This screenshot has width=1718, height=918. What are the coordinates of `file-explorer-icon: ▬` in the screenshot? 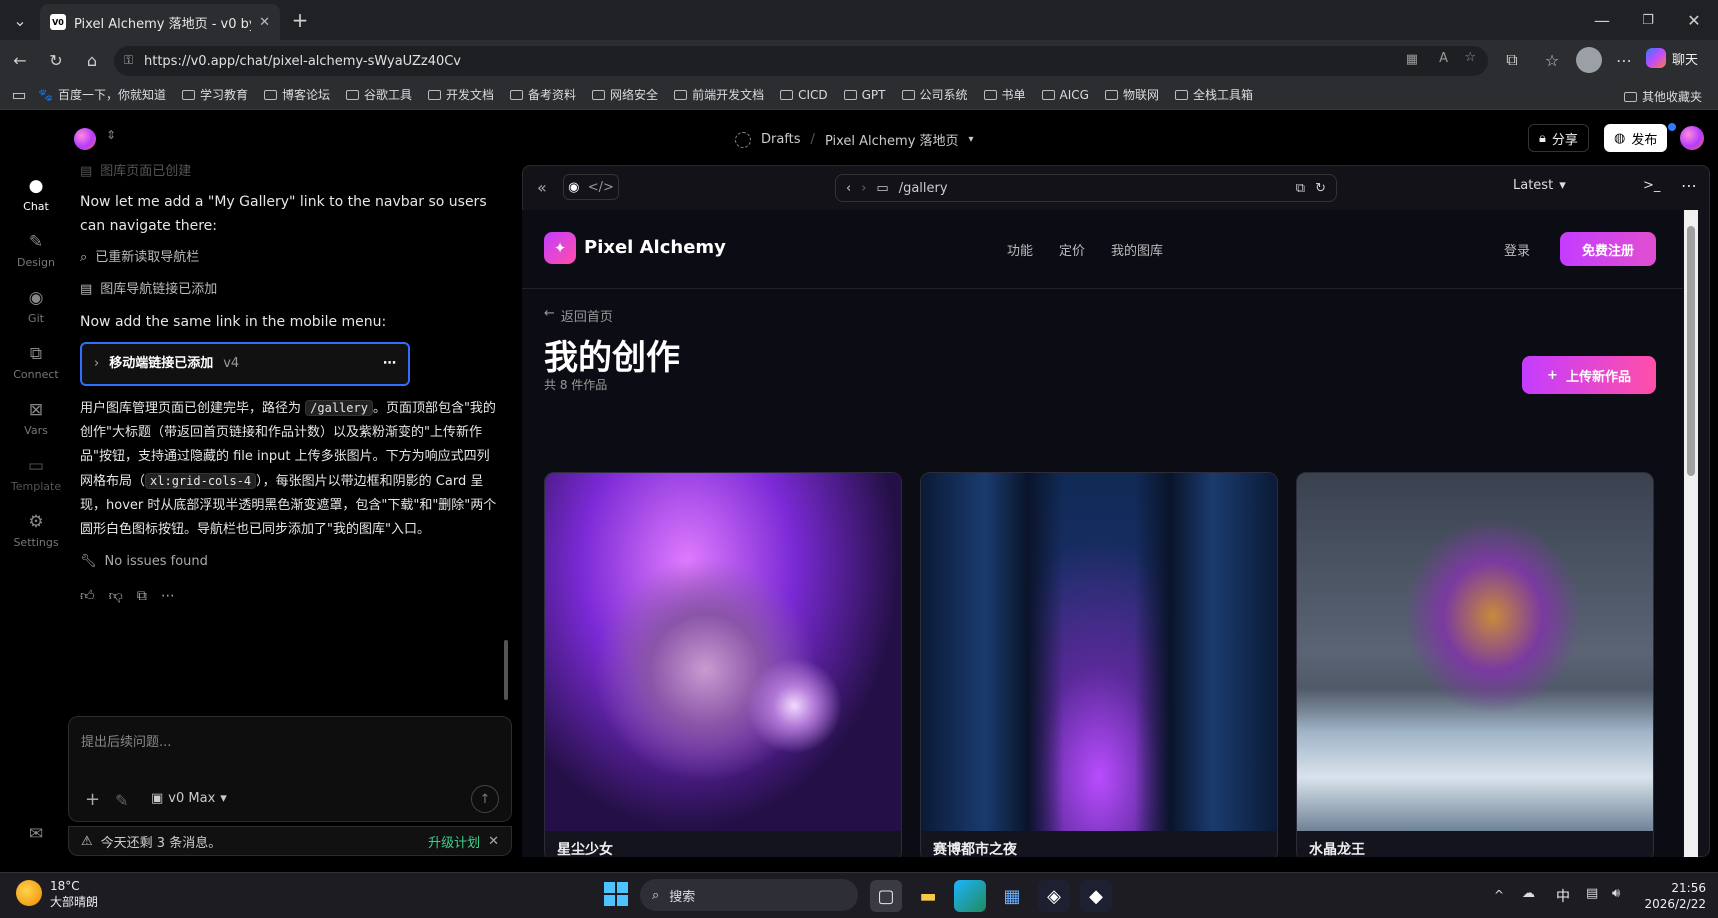 It's located at (928, 896).